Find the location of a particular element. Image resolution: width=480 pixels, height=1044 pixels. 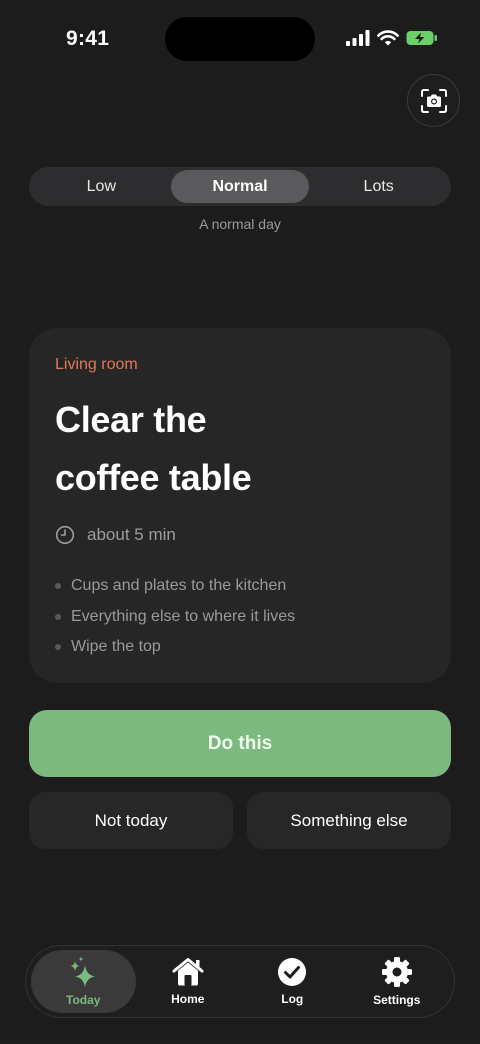

status-time: 9:41 is located at coordinates (88, 38).